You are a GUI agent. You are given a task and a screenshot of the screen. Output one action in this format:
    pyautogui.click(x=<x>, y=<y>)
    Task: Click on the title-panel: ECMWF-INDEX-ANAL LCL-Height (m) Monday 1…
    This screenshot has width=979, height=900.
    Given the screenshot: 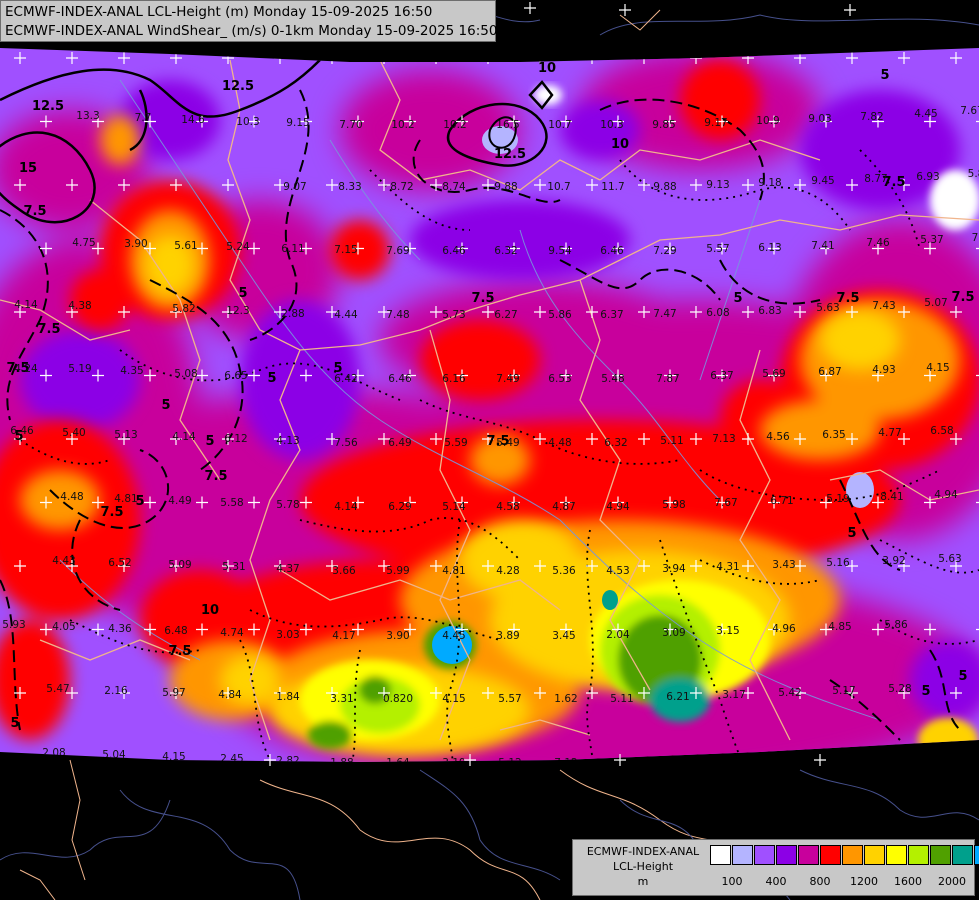 What is the action you would take?
    pyautogui.click(x=249, y=21)
    